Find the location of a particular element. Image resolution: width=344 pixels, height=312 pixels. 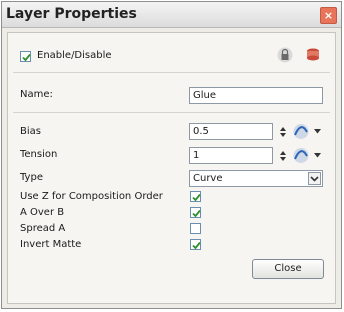

name-field: Glue is located at coordinates (256, 95).